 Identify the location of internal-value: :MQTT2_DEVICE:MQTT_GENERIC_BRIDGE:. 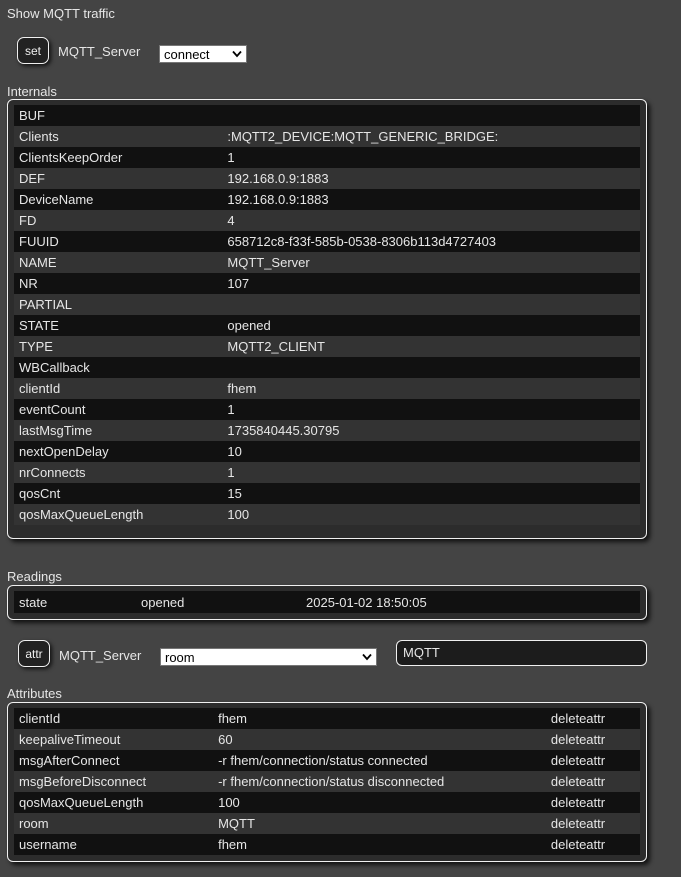
(363, 136).